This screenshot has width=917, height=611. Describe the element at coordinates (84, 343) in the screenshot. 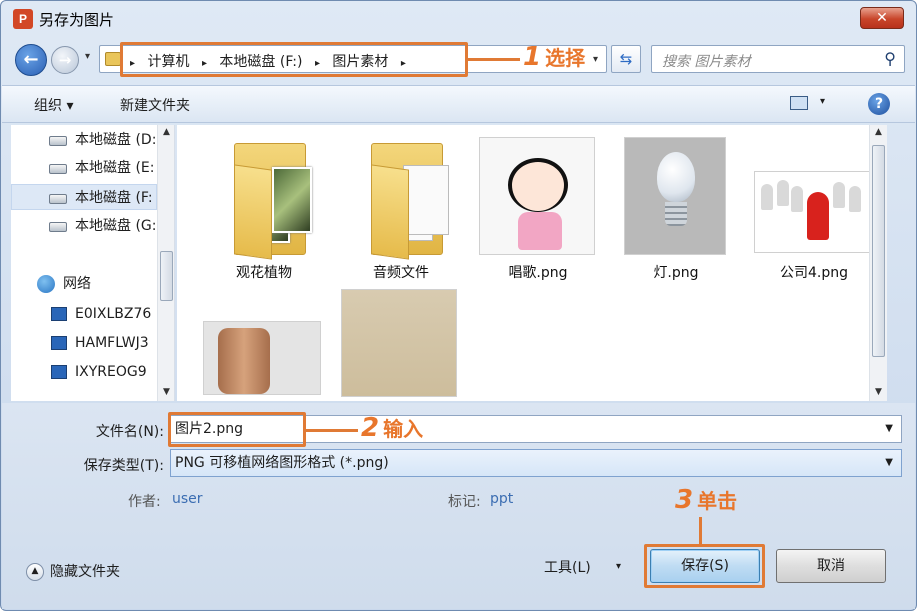

I see `nav-item-computer: HAMFLWJ3` at that location.